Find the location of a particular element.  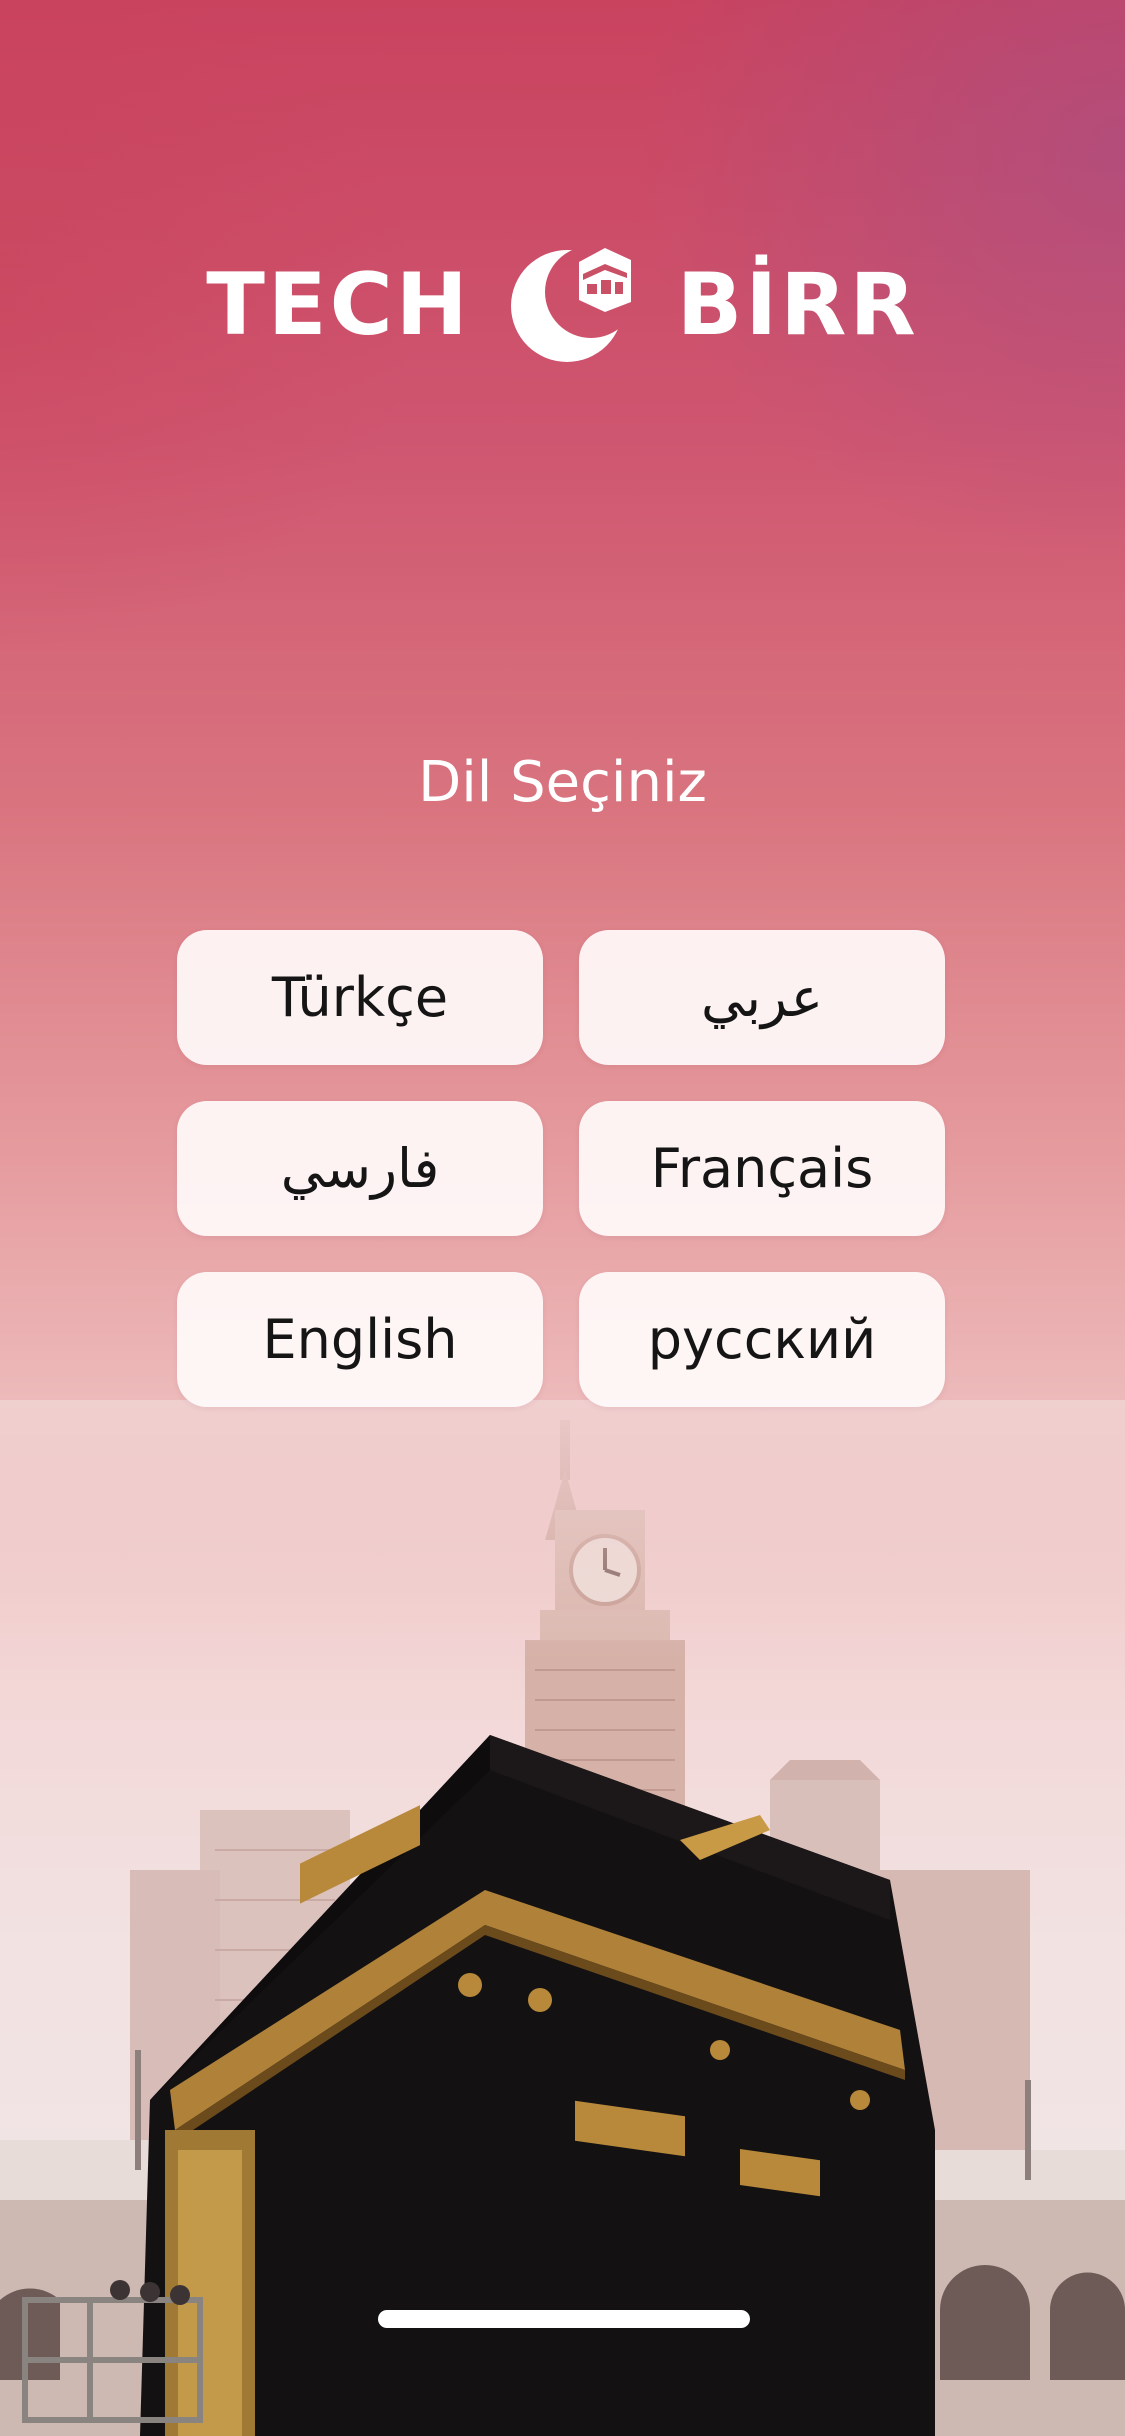

home-indicator is located at coordinates (564, 2319).